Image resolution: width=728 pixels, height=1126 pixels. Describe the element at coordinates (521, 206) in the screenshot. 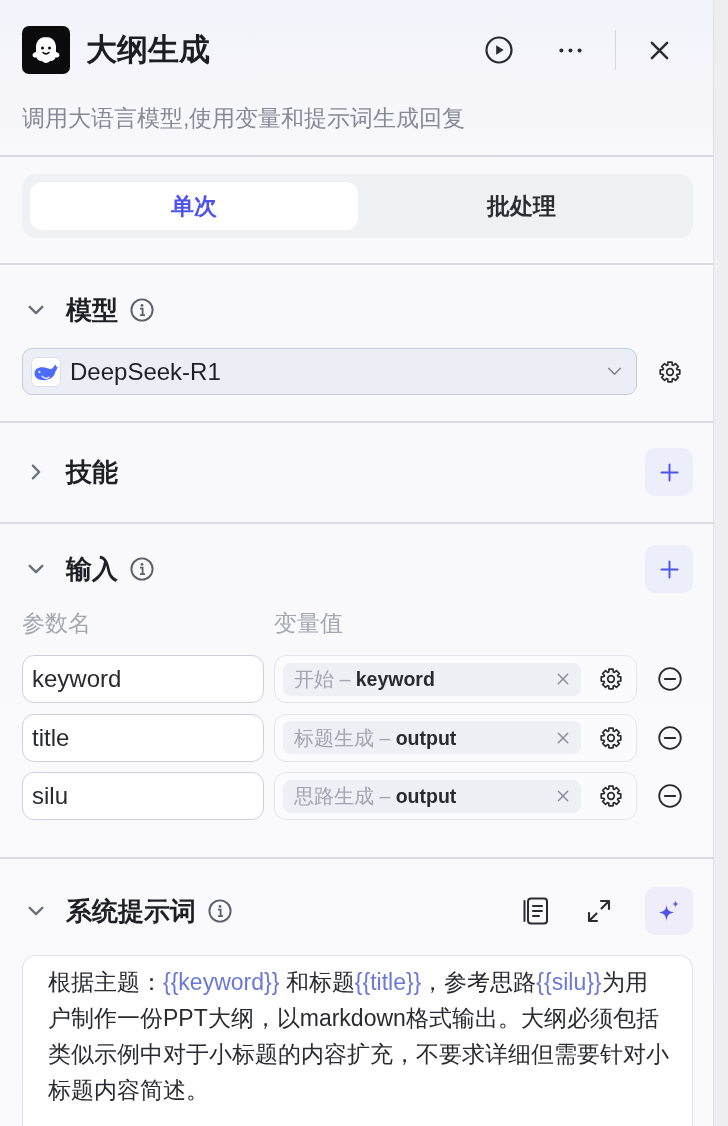

I see `tab: 批处理` at that location.